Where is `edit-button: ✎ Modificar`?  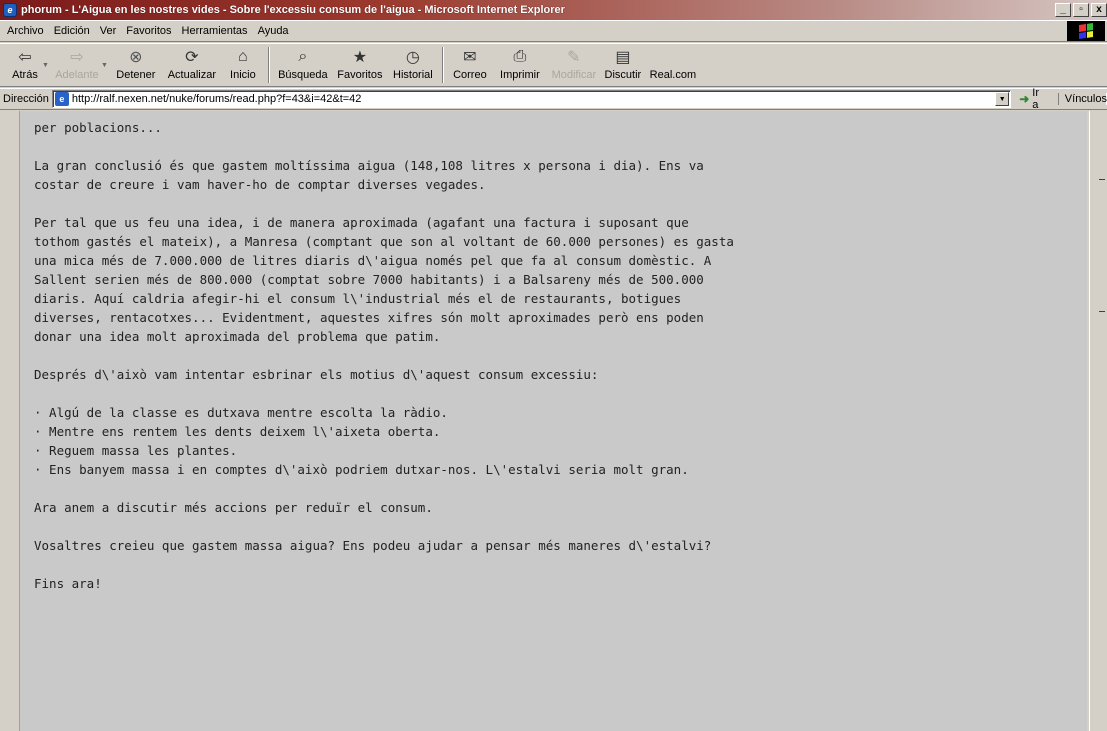 edit-button: ✎ Modificar is located at coordinates (574, 65).